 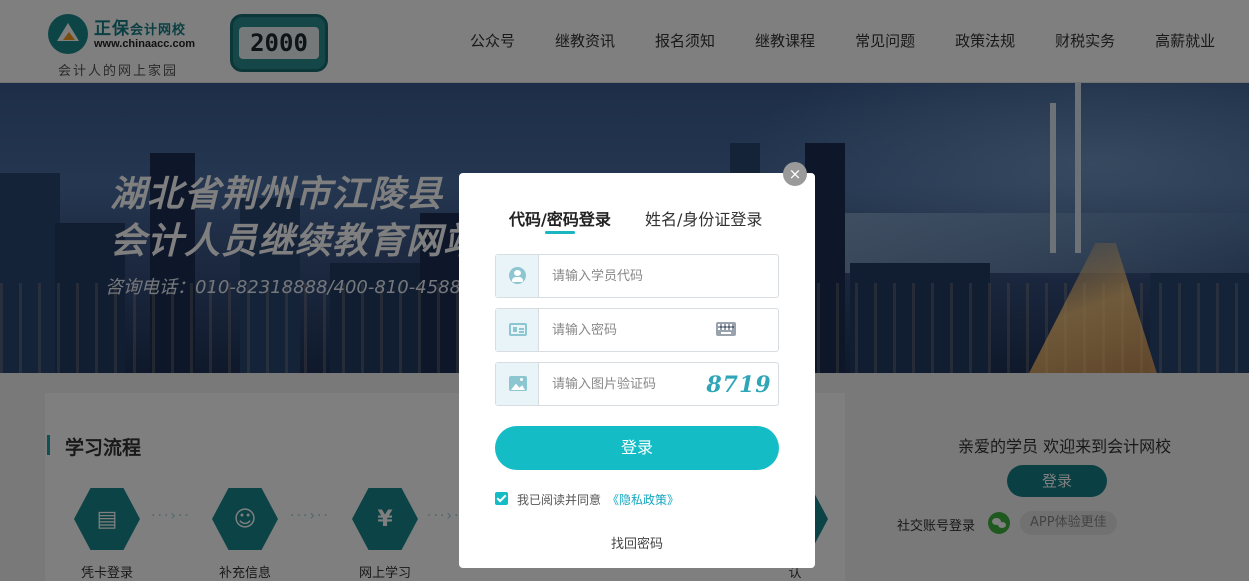 I want to click on close-icon: ×, so click(x=795, y=174).